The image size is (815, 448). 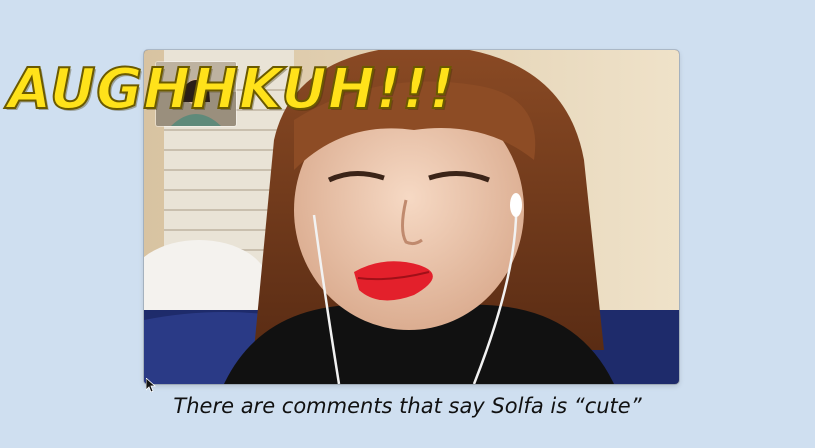 I want to click on mouse-cursor-icon, so click(x=151, y=385).